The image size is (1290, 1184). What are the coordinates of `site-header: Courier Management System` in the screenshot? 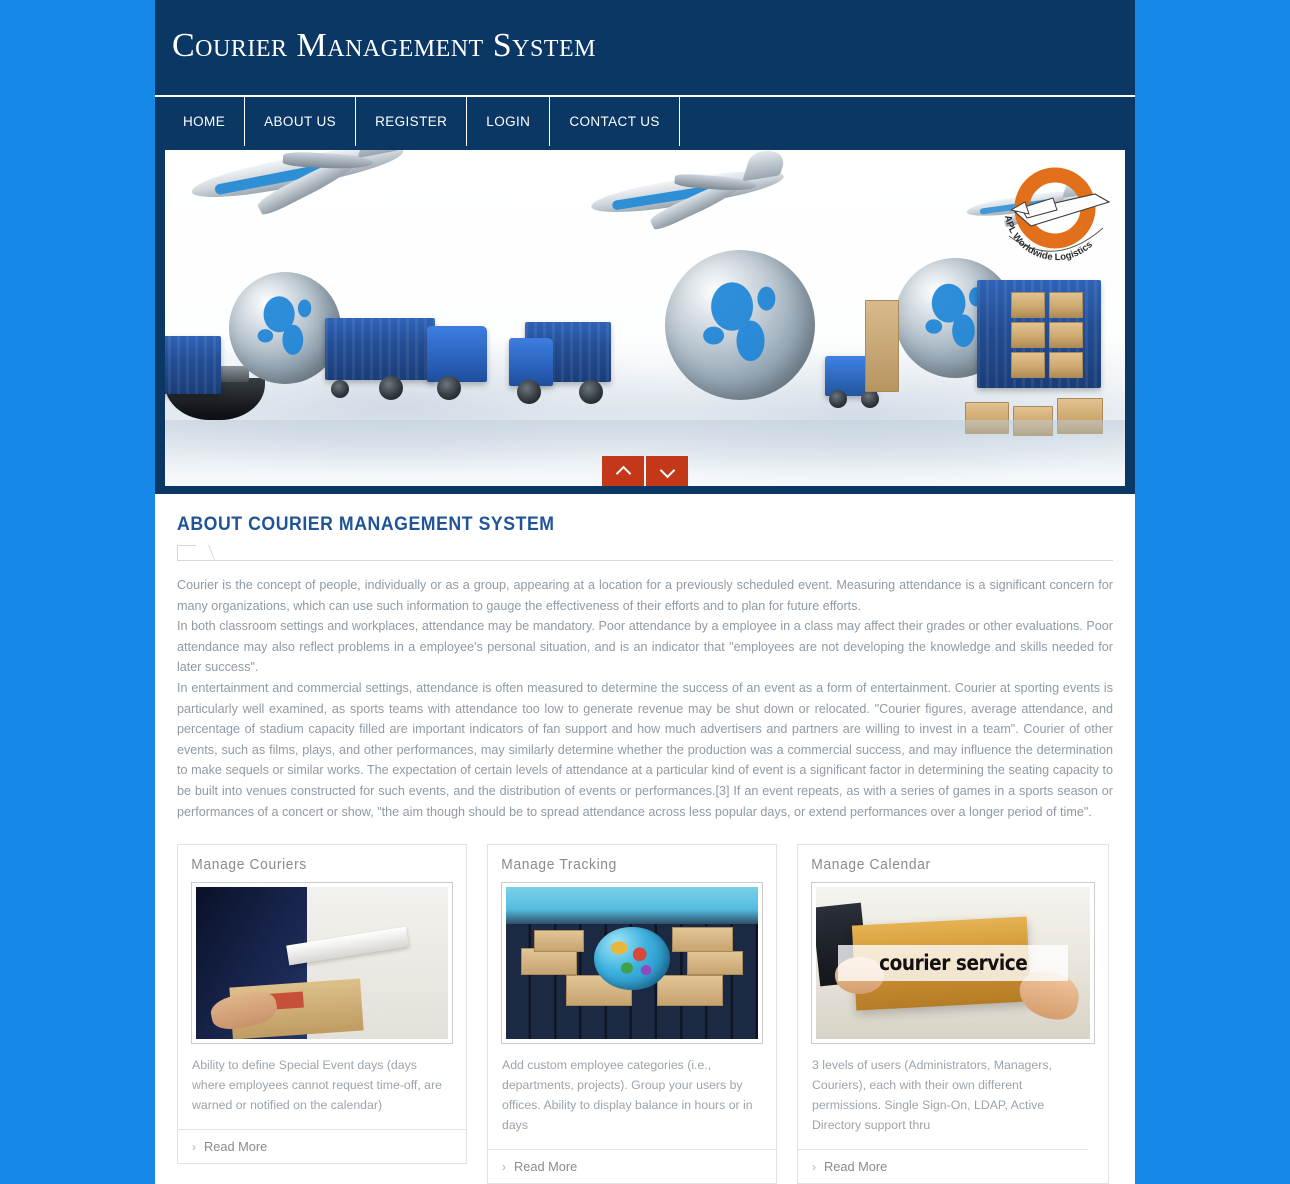 It's located at (645, 47).